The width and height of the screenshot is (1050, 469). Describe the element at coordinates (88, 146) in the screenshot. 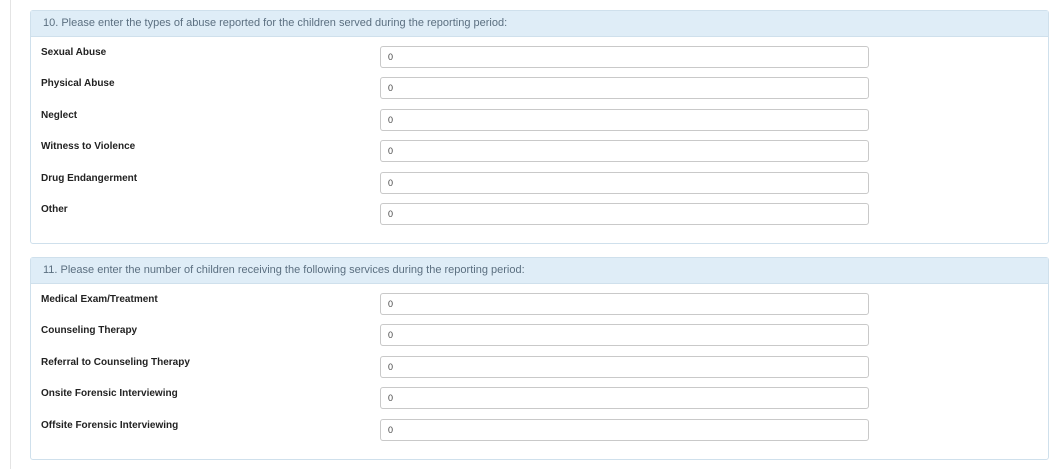

I see `witness-to-violence-label: Witness to Violence` at that location.